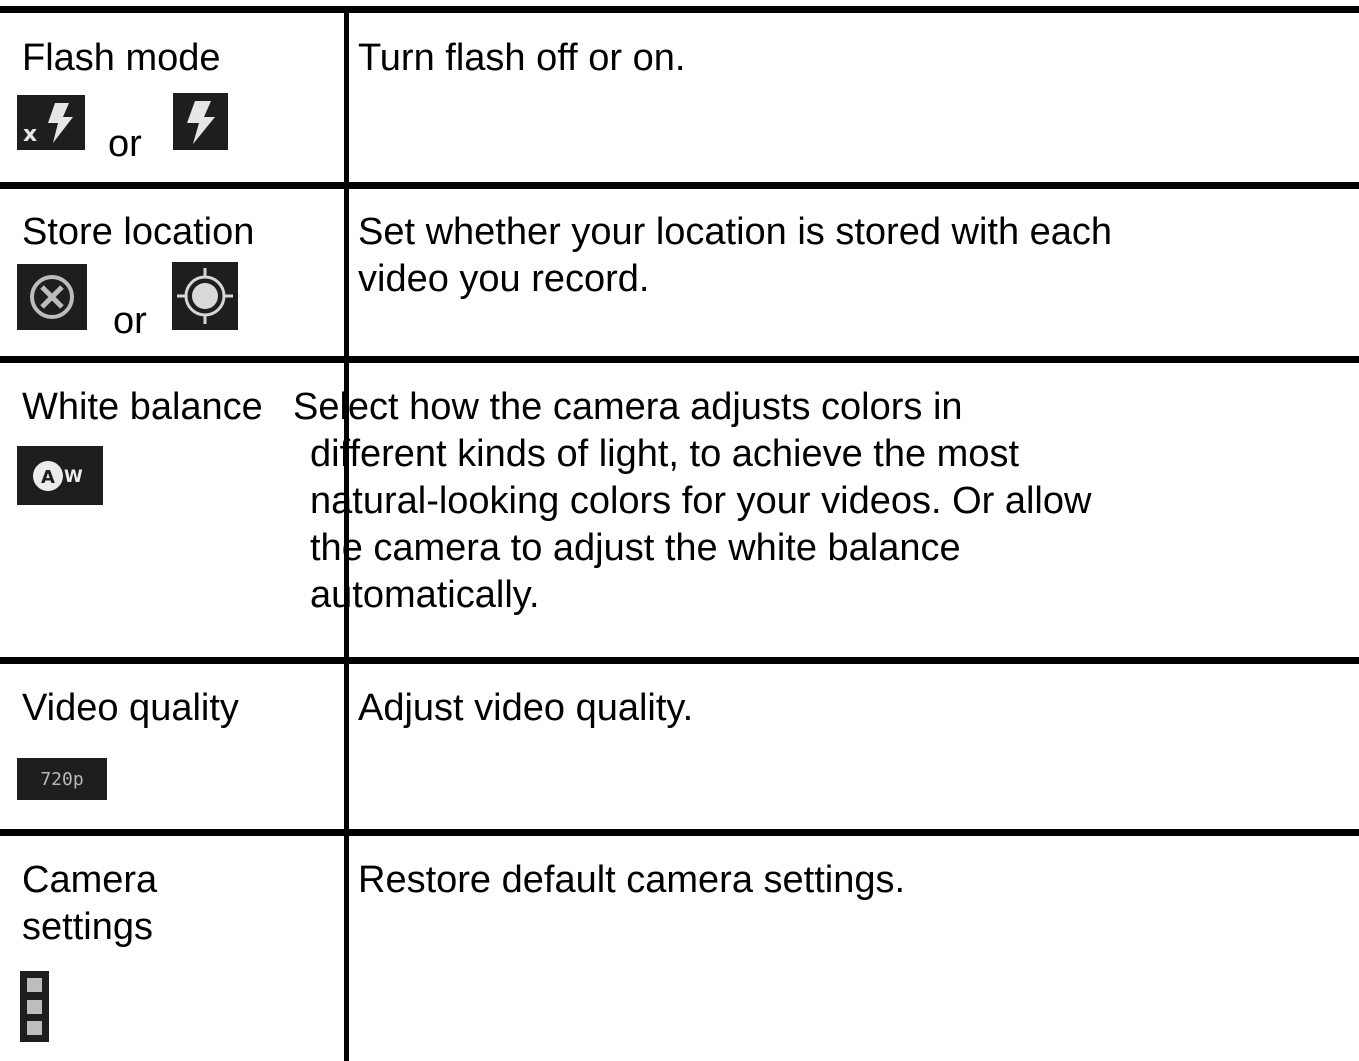 The image size is (1359, 1061). What do you see at coordinates (628, 407) in the screenshot?
I see `setting-description-line: Select how the camera adjusts colors in` at bounding box center [628, 407].